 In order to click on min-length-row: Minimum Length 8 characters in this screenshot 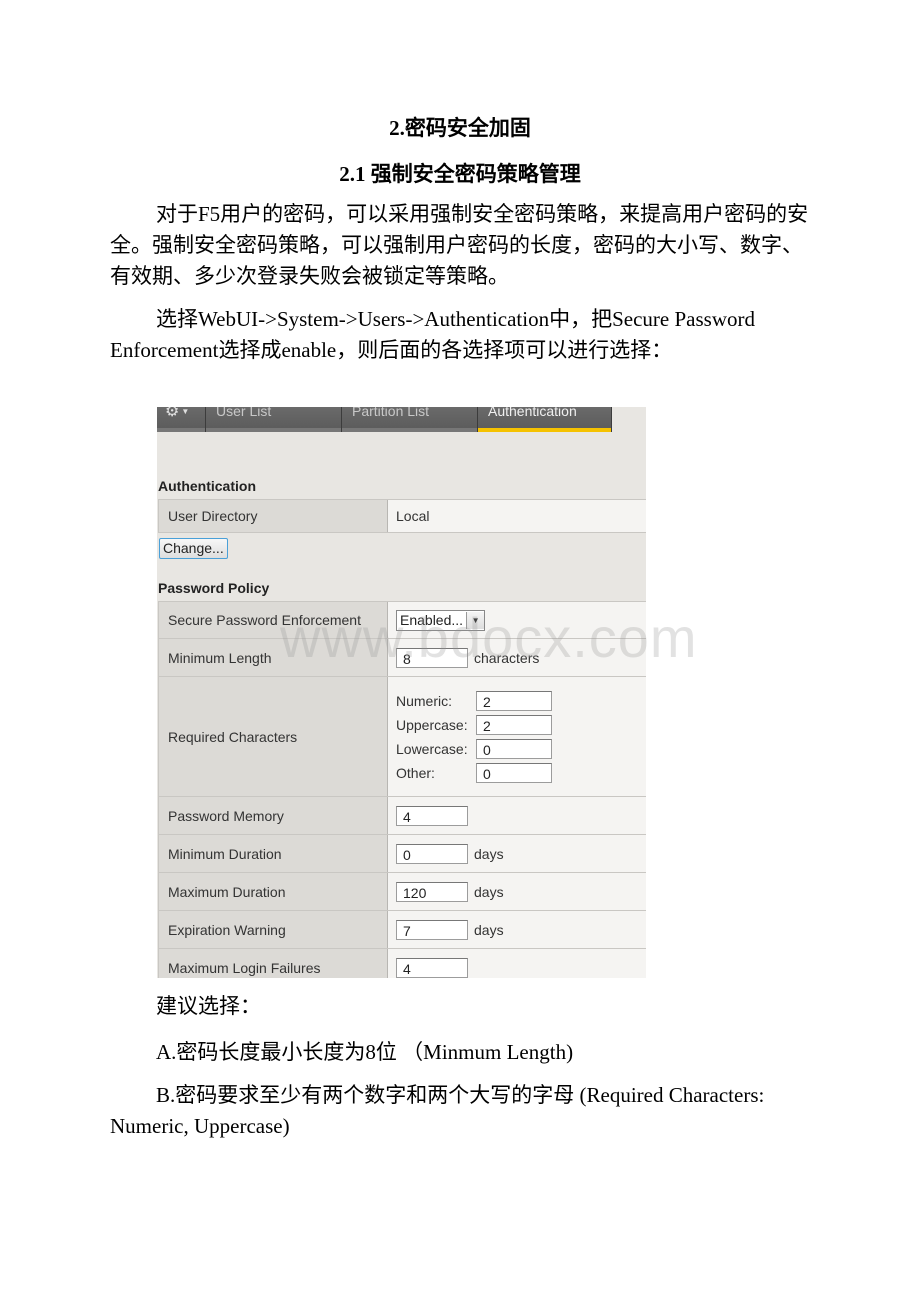, I will do `click(402, 657)`.